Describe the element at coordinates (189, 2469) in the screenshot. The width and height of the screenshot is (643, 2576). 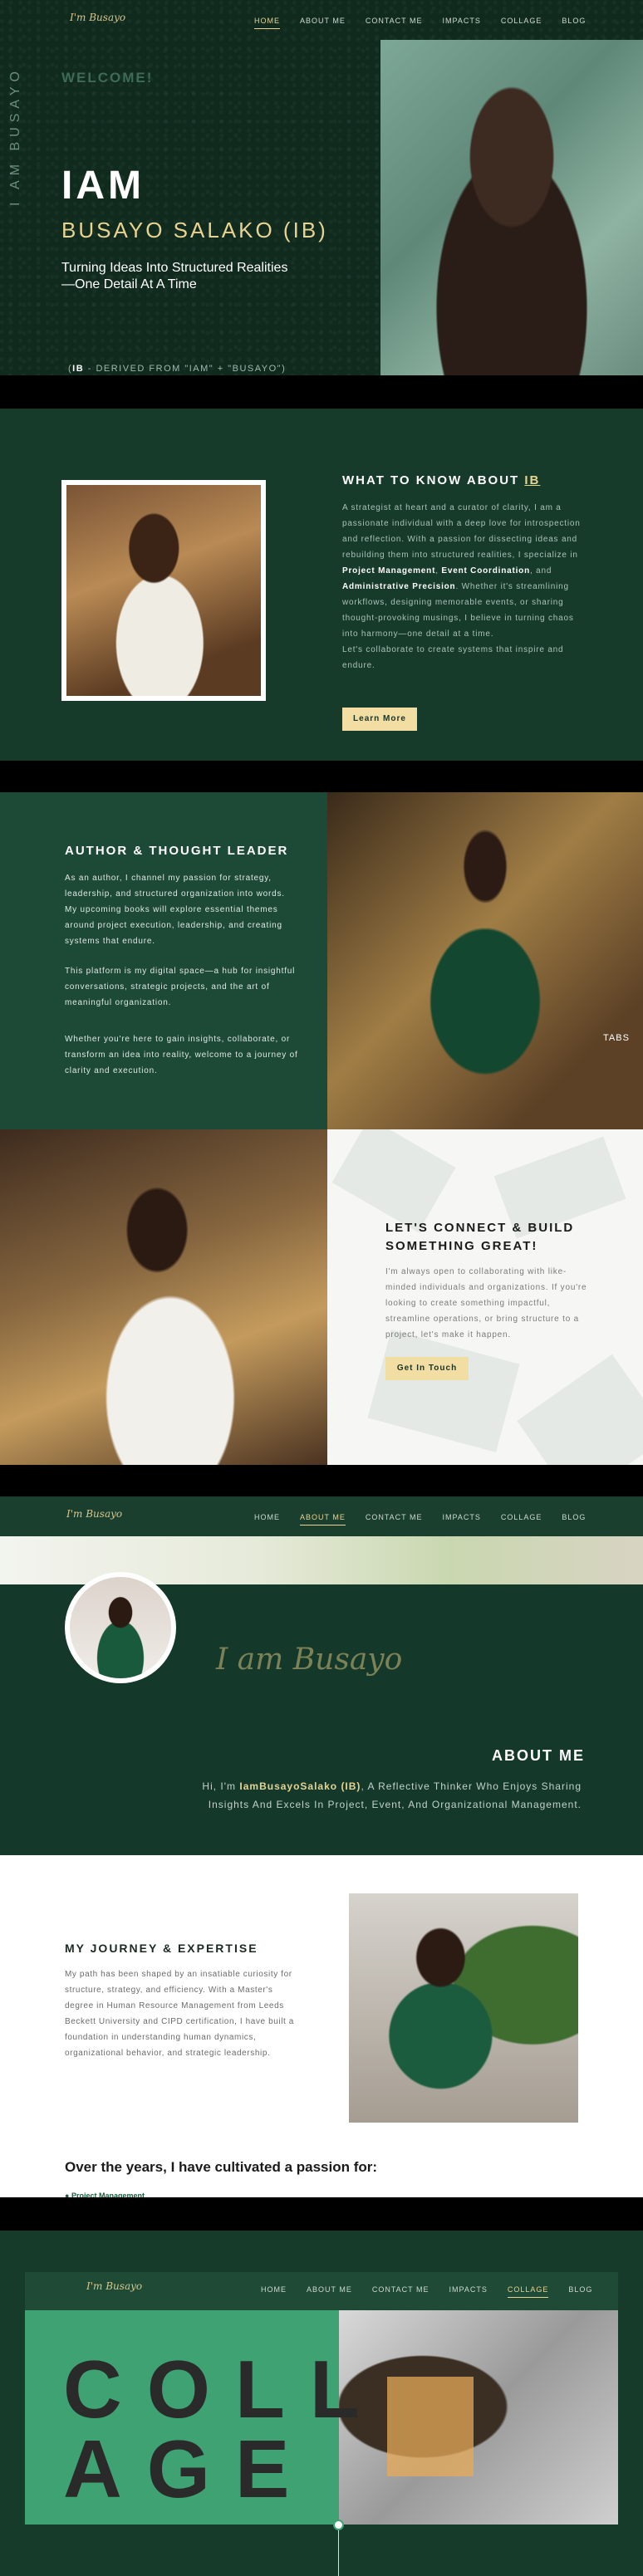
I see `collage-word-2: AGE` at that location.